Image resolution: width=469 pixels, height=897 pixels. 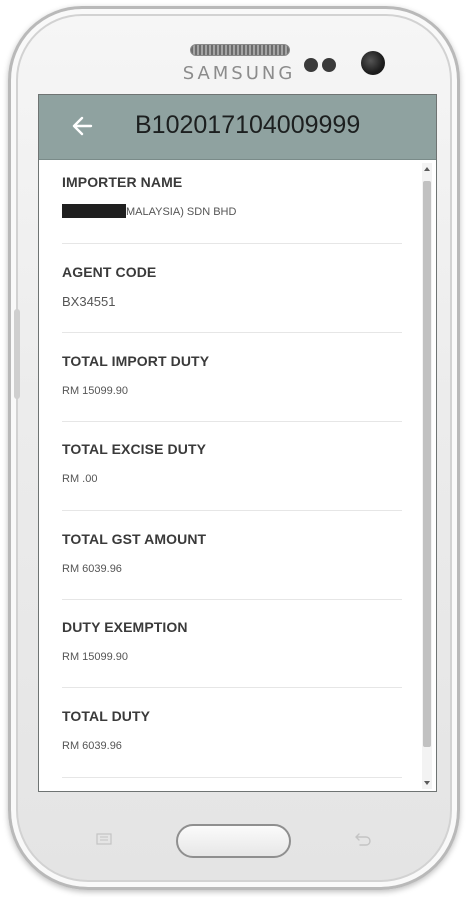 I want to click on scroll-down-arrow-icon, so click(x=427, y=783).